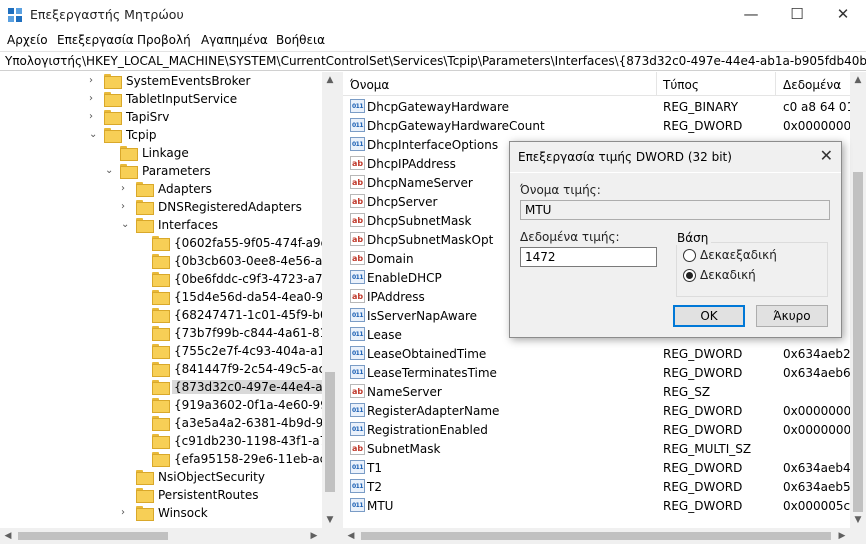  I want to click on cancel-button: Άκυρο, so click(792, 316).